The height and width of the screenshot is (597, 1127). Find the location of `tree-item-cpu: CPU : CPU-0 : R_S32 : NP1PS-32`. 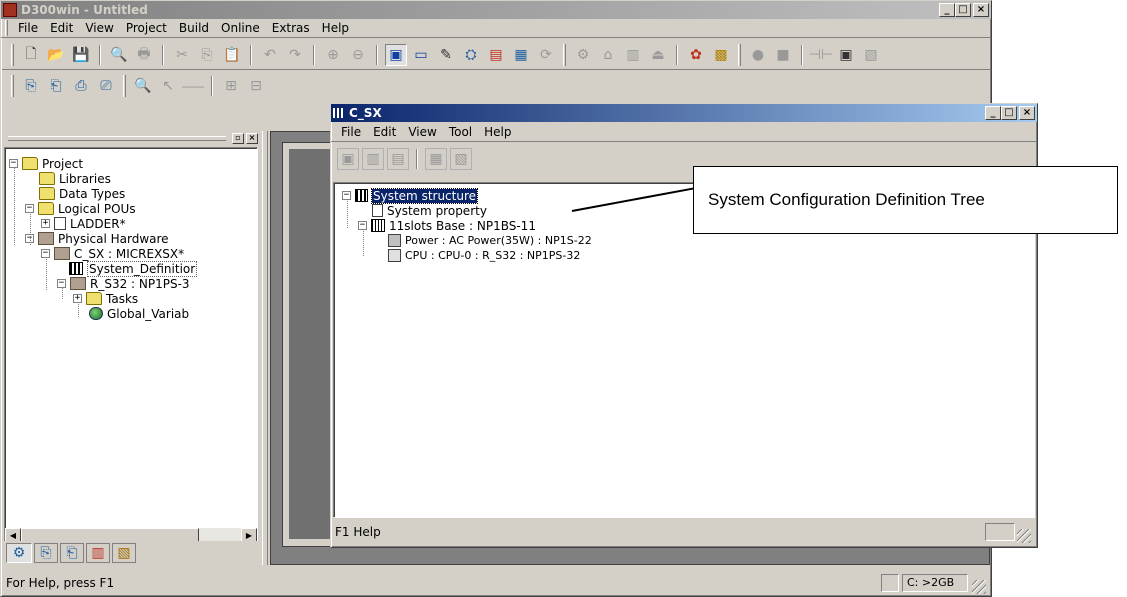

tree-item-cpu: CPU : CPU-0 : R_S32 : NP1PS-32 is located at coordinates (484, 255).